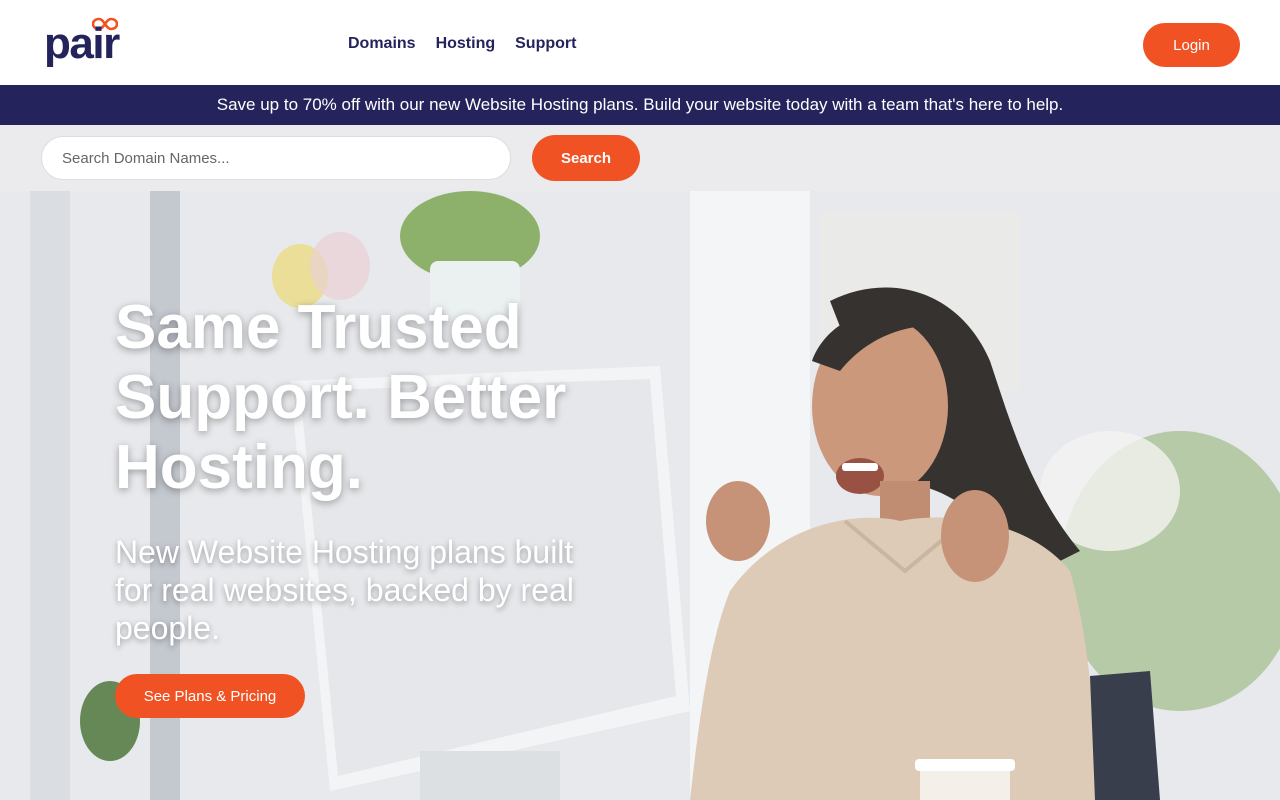 The height and width of the screenshot is (800, 1280). Describe the element at coordinates (586, 158) in the screenshot. I see `search-button: Search` at that location.